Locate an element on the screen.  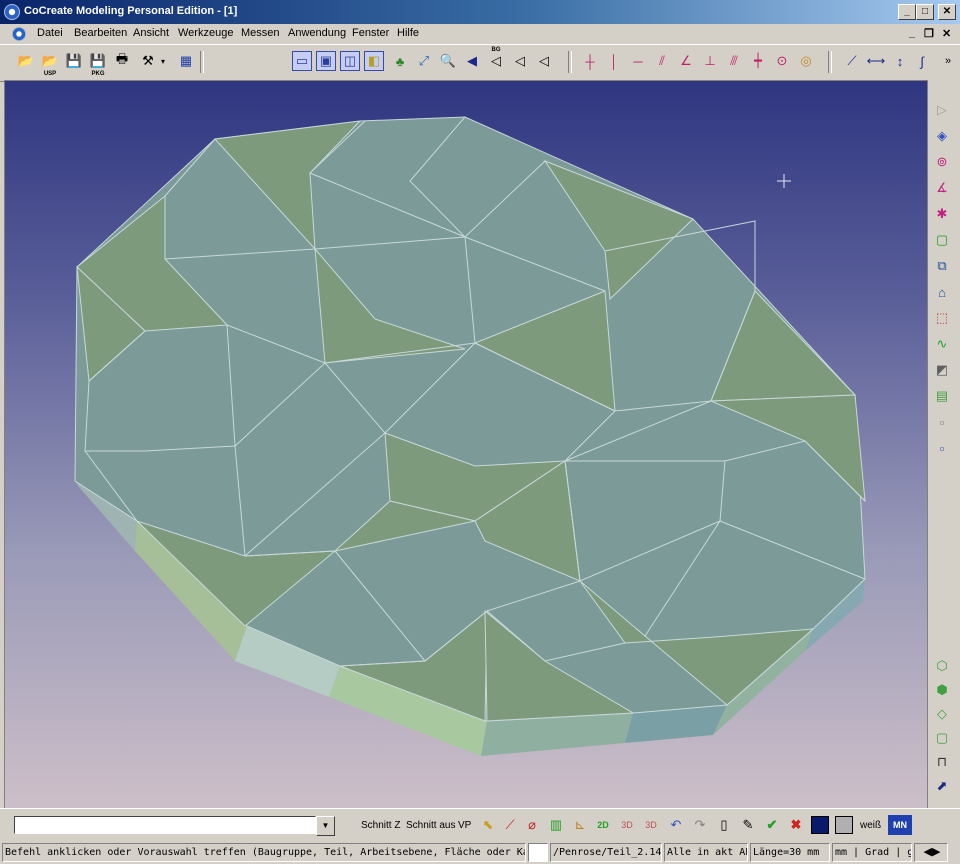
fit-all-icon: ⤢ is located at coordinates (424, 61).